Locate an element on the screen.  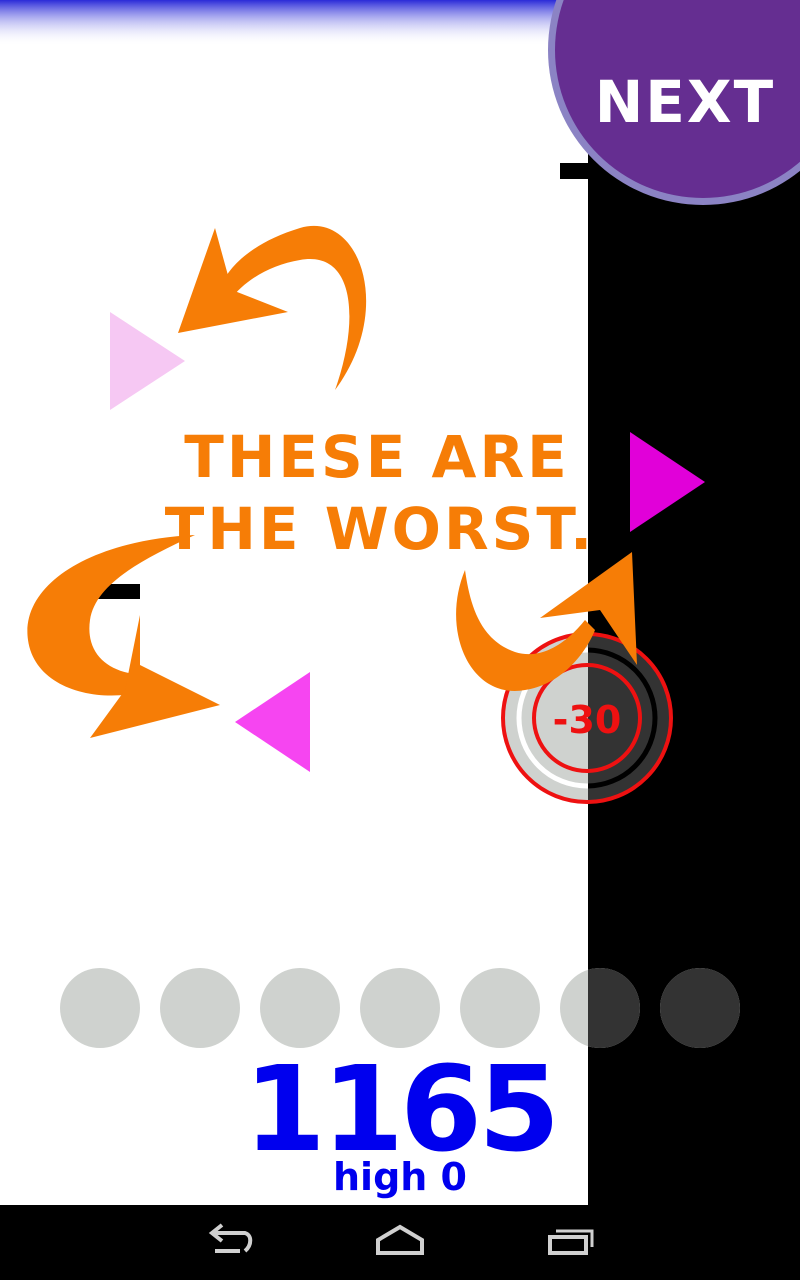
next-button-label: NEXT is located at coordinates (685, 102).